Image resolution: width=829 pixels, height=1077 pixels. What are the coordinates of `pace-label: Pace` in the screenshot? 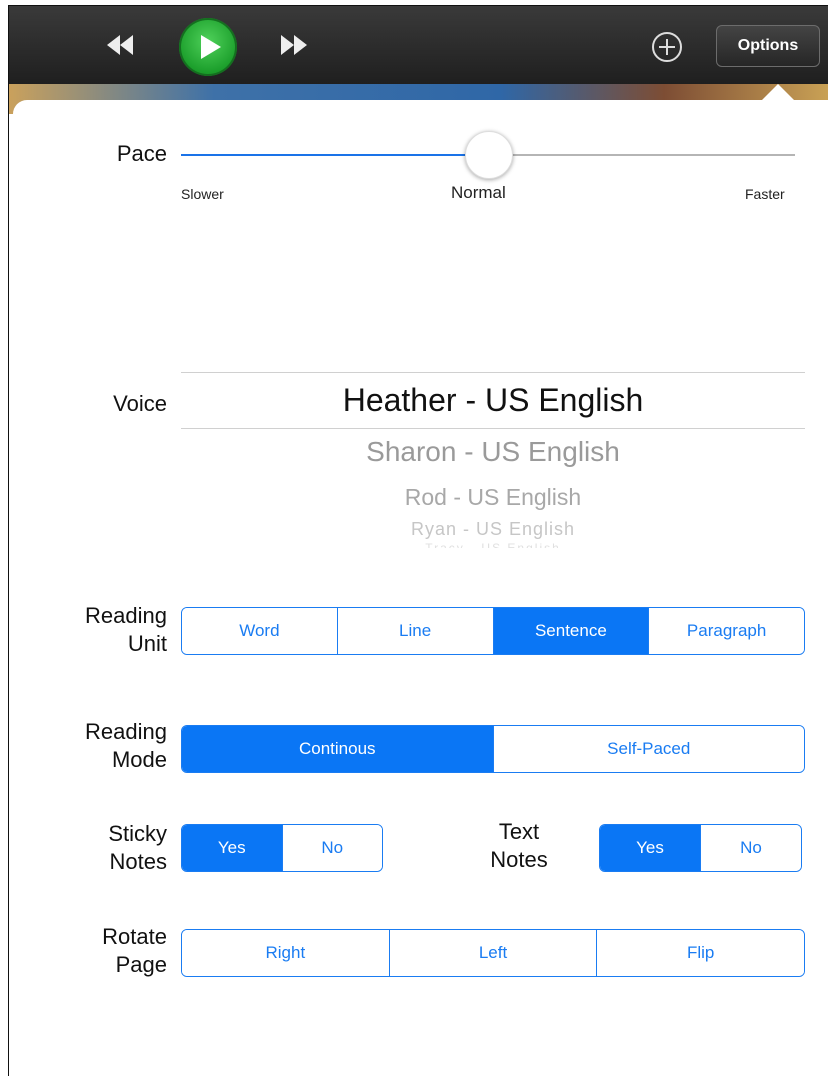 It's located at (141, 153).